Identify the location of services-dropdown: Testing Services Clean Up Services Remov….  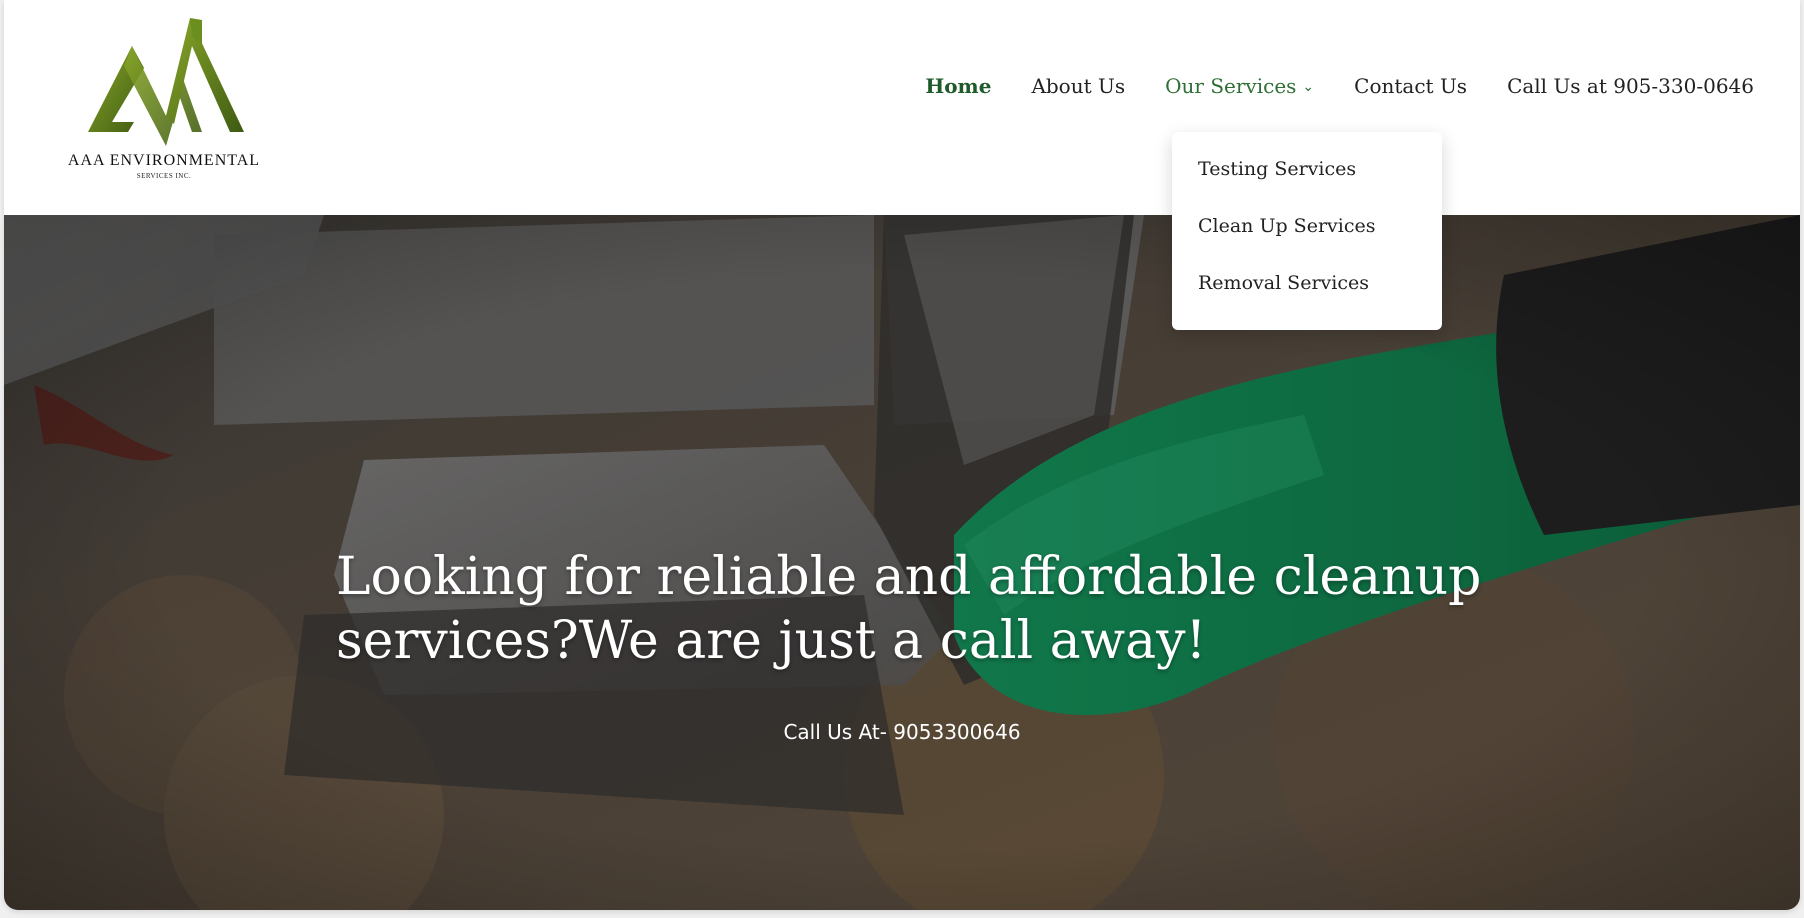
(1307, 231).